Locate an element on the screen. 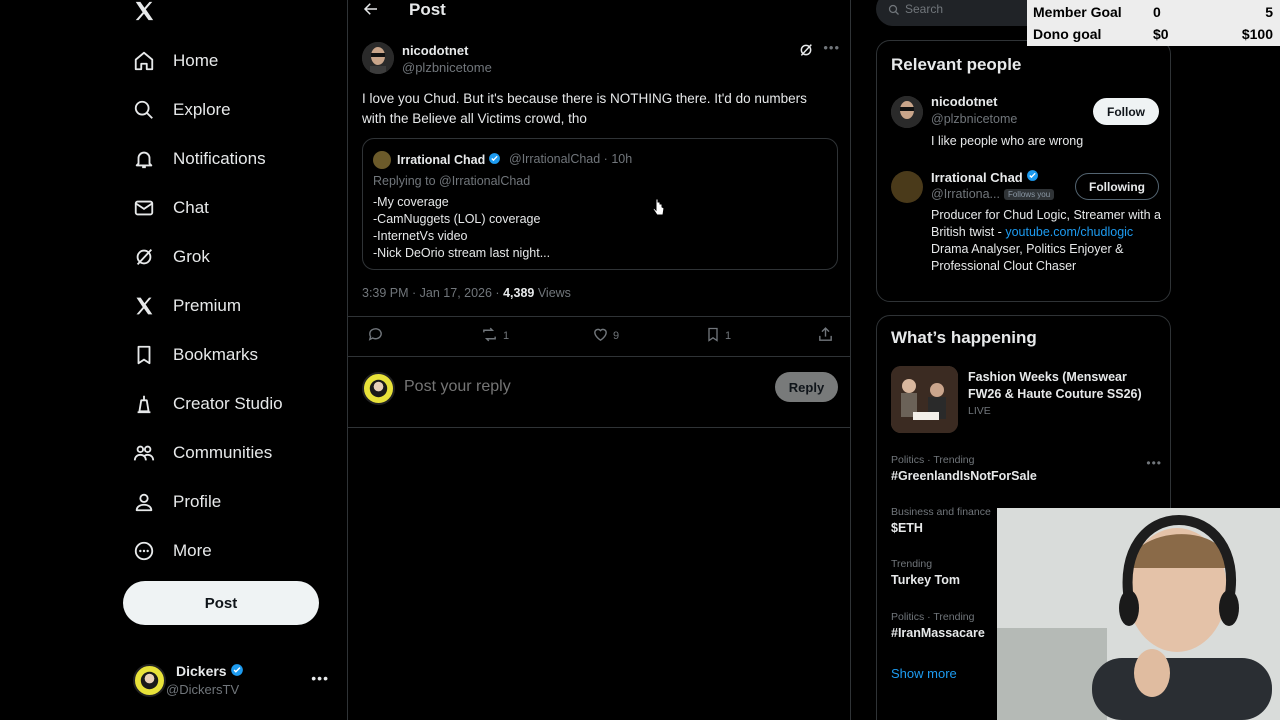 The image size is (1280, 720). back-arrow-icon is located at coordinates (372, 10).